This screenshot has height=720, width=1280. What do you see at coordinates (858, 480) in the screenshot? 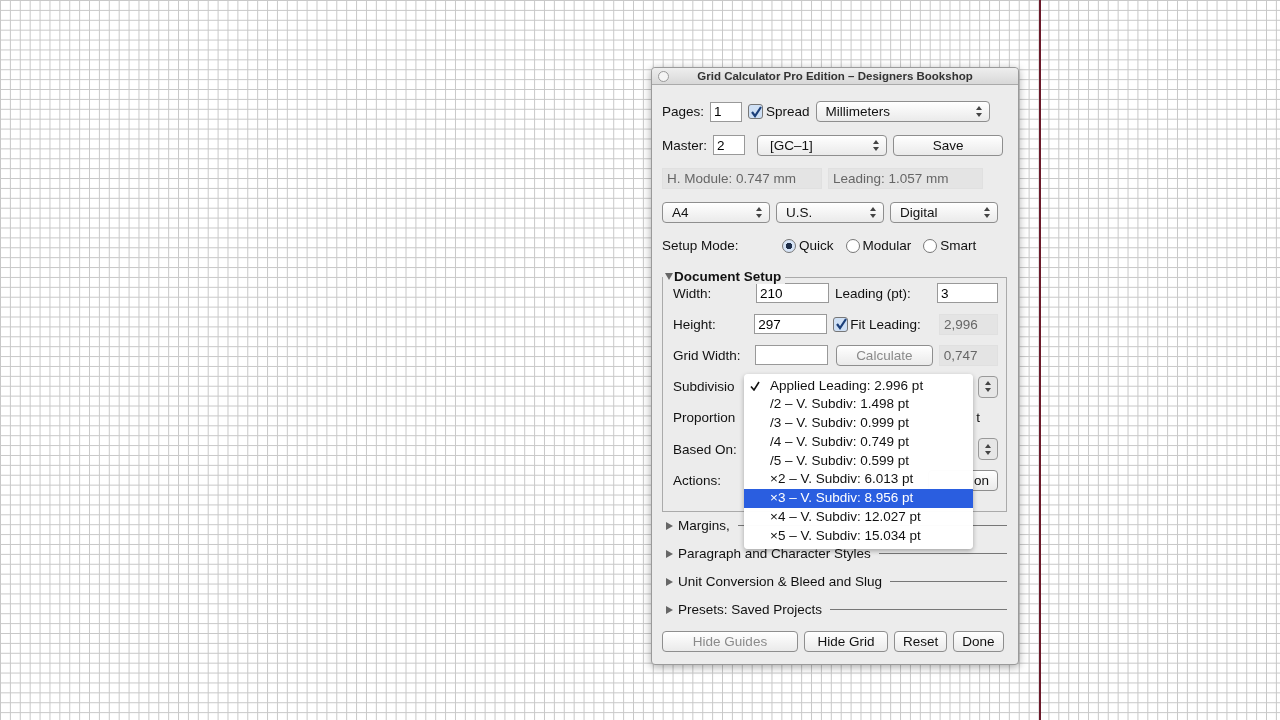
I see `menu-item: ×2 – V. Subdiv: 6.013 pt` at bounding box center [858, 480].